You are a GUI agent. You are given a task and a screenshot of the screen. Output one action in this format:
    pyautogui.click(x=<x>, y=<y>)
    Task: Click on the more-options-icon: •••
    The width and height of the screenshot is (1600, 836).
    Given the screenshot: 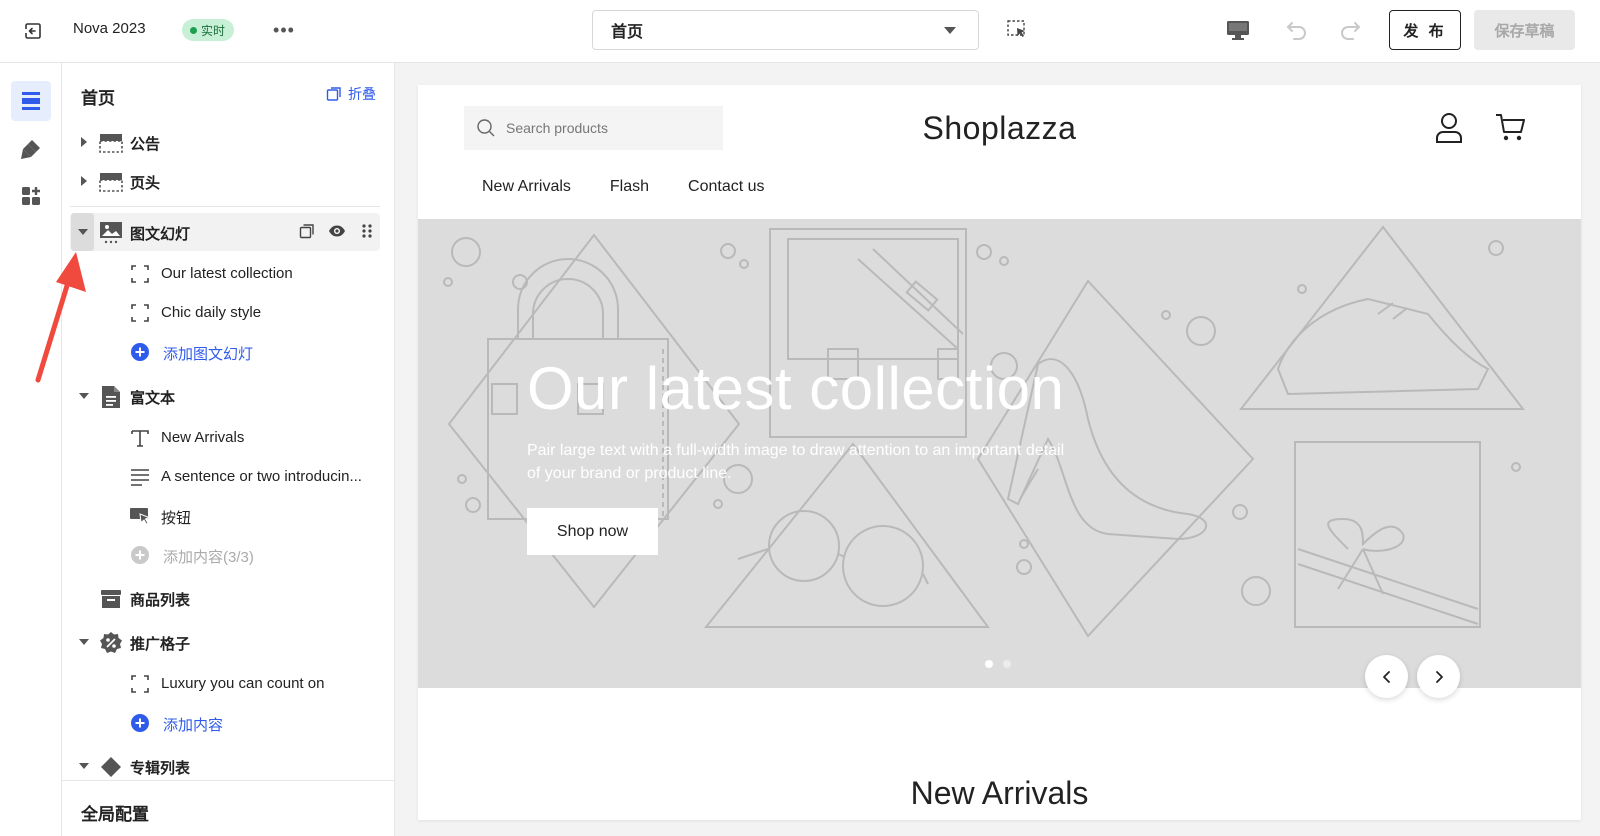 What is the action you would take?
    pyautogui.click(x=284, y=30)
    